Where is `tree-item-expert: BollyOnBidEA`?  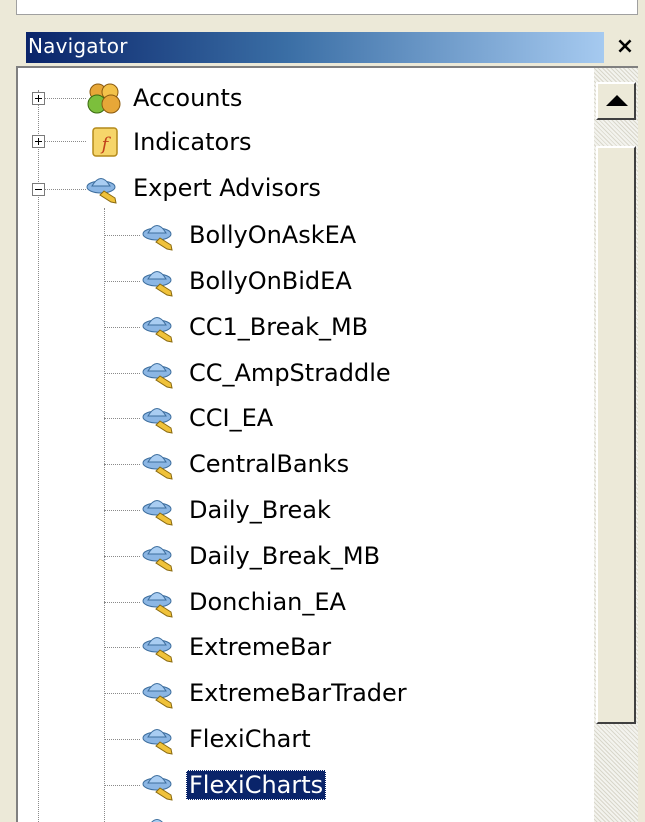 tree-item-expert: BollyOnBidEA is located at coordinates (248, 281).